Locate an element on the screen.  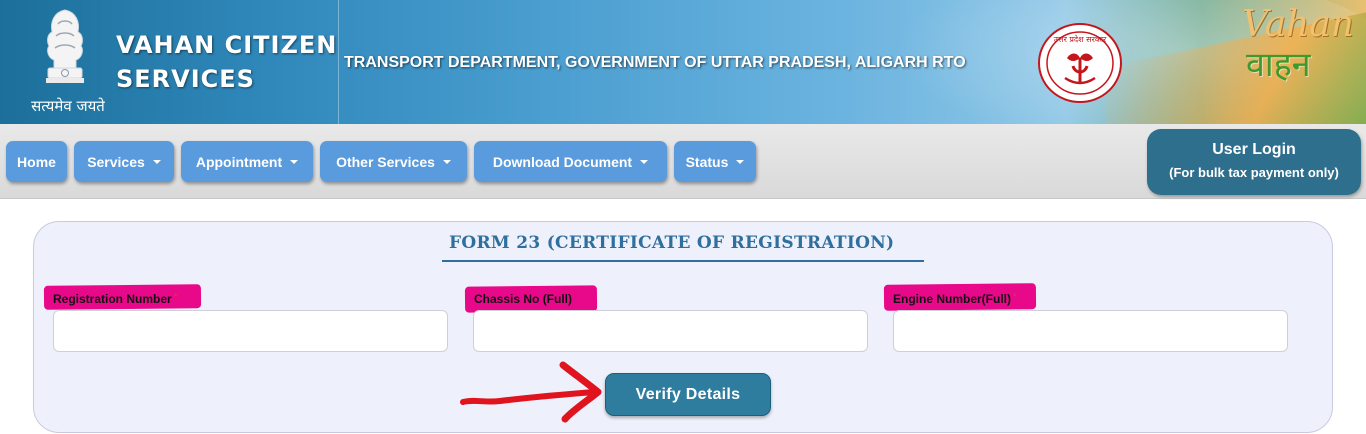
header-divider is located at coordinates (338, 62).